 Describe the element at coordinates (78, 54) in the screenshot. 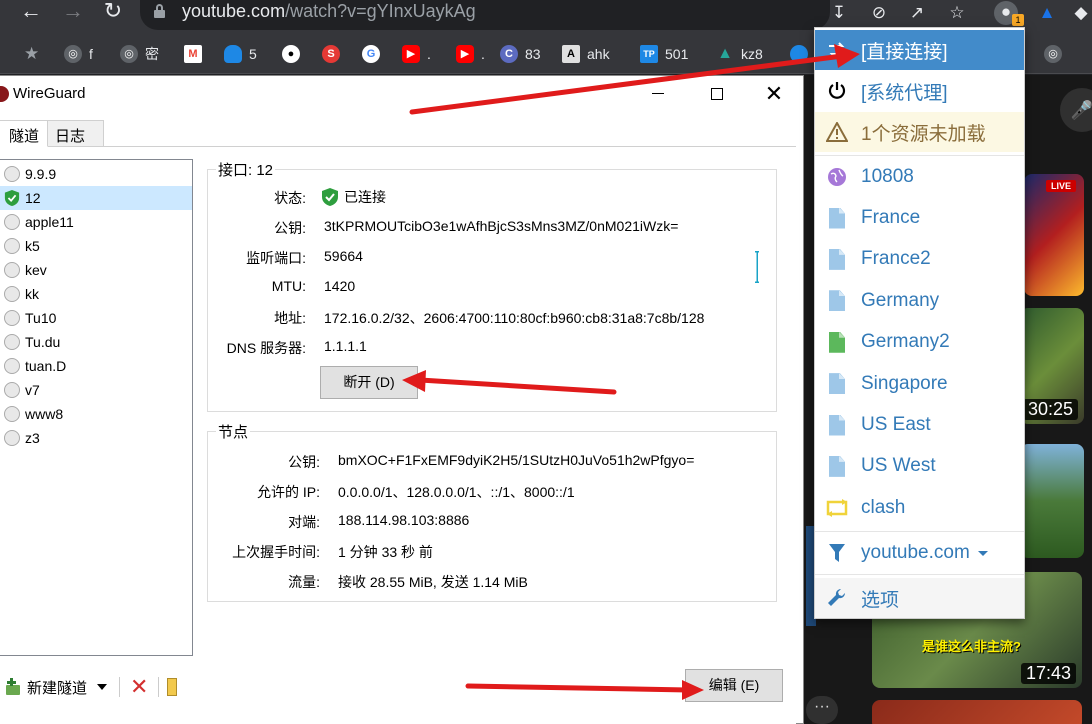

I see `bookmark-1: ◎ f` at that location.